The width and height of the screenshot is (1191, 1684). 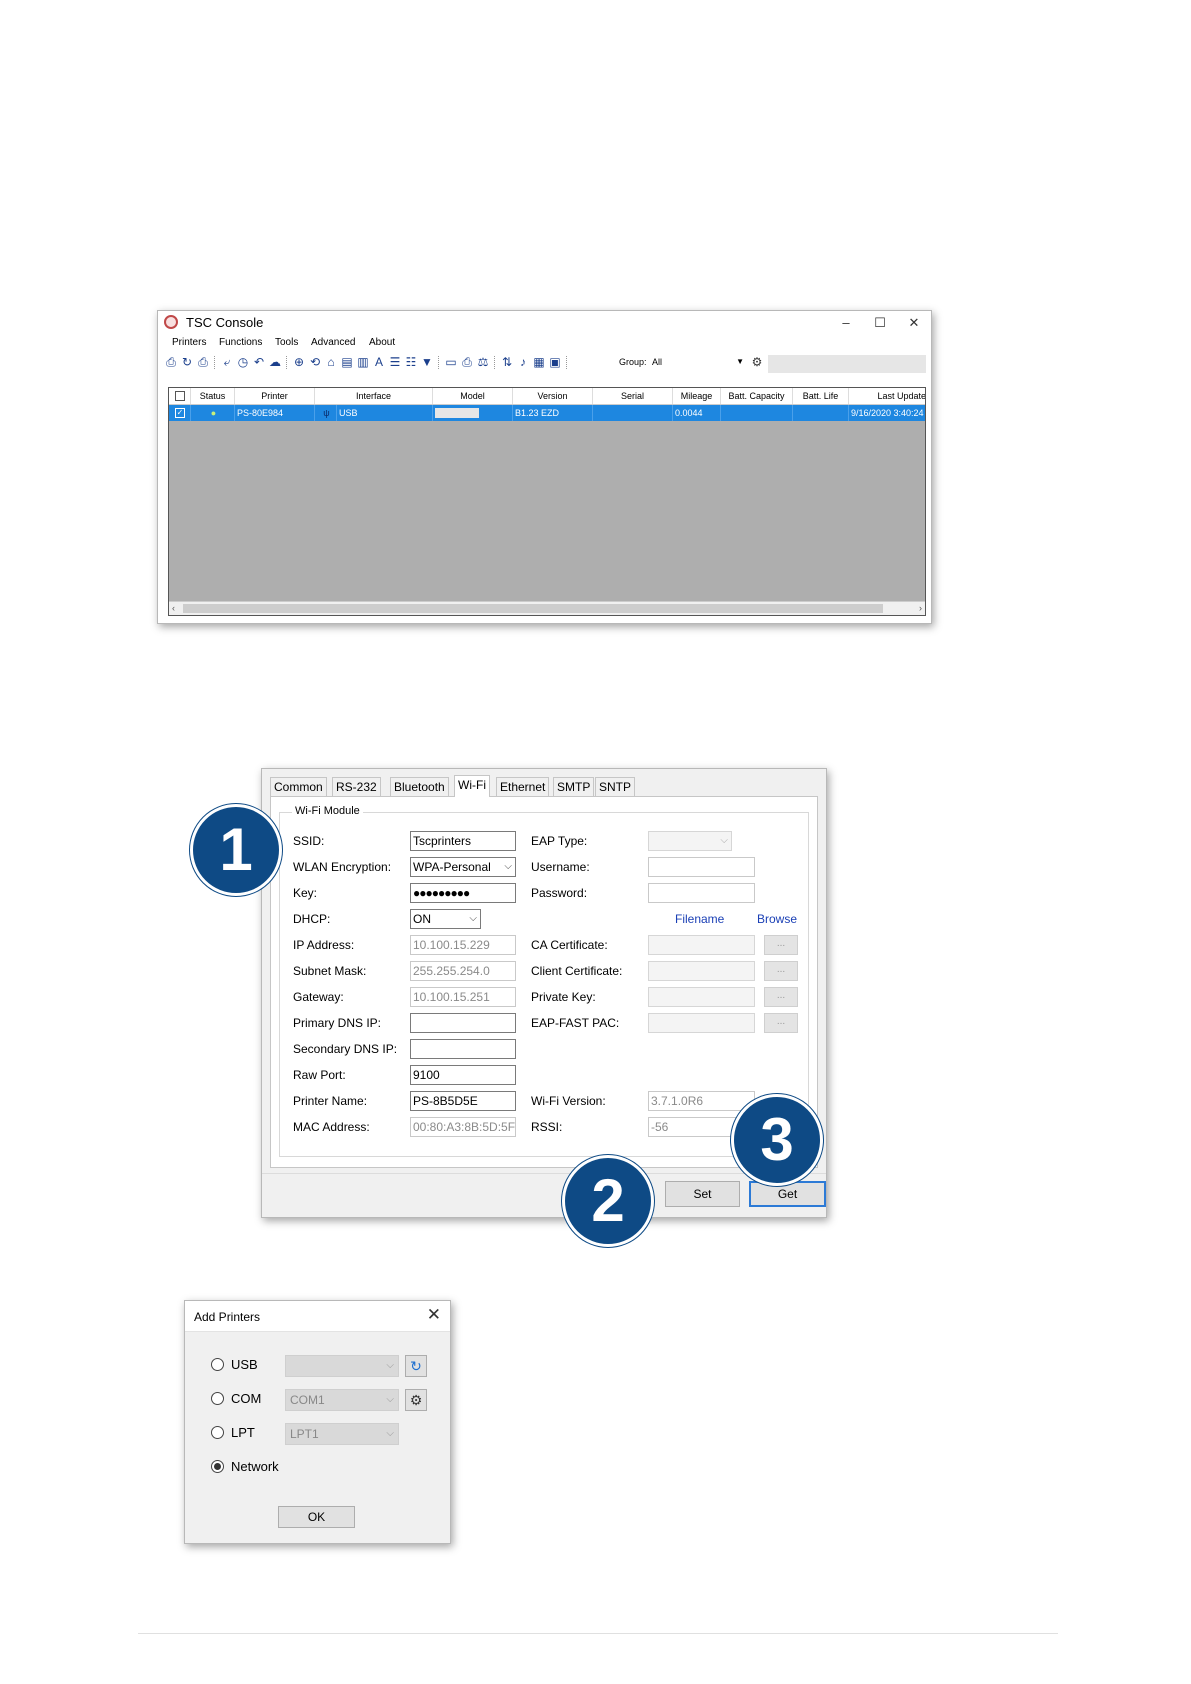 I want to click on printer-name-label: Printer Name:, so click(x=330, y=1101).